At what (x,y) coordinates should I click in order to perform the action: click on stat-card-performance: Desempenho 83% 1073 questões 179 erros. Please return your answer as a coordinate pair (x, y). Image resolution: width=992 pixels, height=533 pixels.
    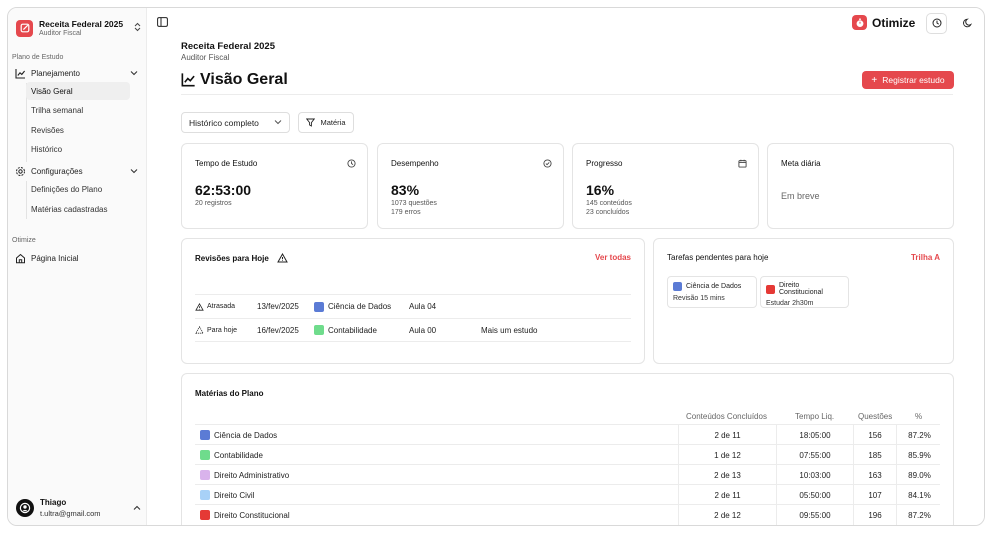
    Looking at the image, I should click on (470, 186).